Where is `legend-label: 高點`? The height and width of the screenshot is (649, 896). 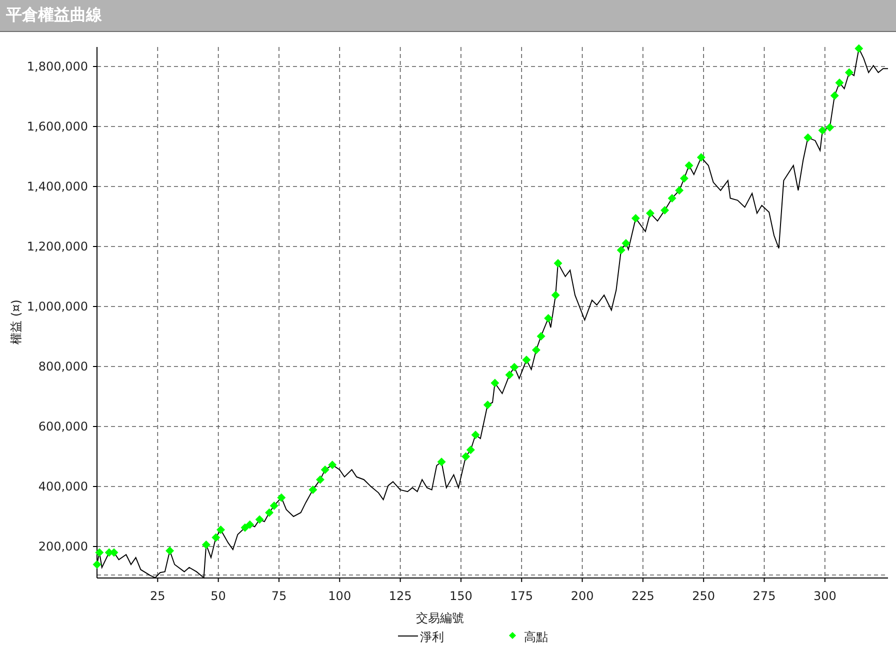 legend-label: 高點 is located at coordinates (536, 637).